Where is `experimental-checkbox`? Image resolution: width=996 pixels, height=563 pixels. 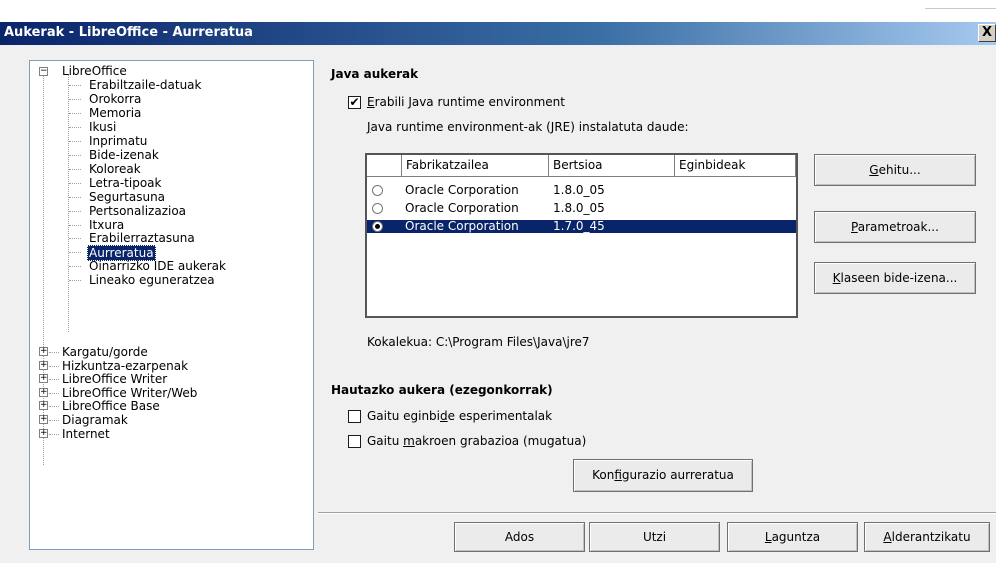
experimental-checkbox is located at coordinates (354, 416).